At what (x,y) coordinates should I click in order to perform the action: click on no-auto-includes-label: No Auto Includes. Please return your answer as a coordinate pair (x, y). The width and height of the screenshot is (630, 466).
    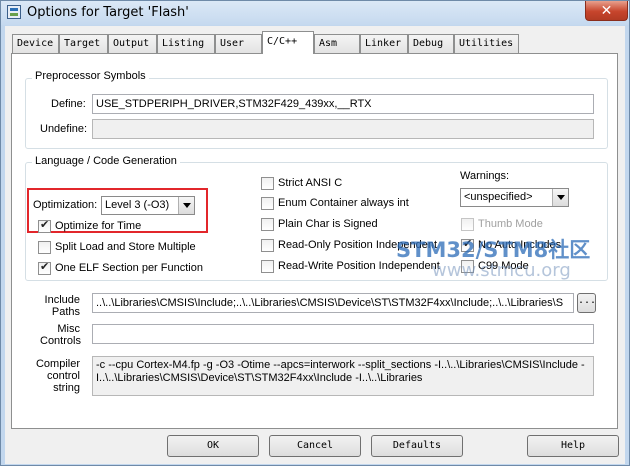
    Looking at the image, I should click on (520, 245).